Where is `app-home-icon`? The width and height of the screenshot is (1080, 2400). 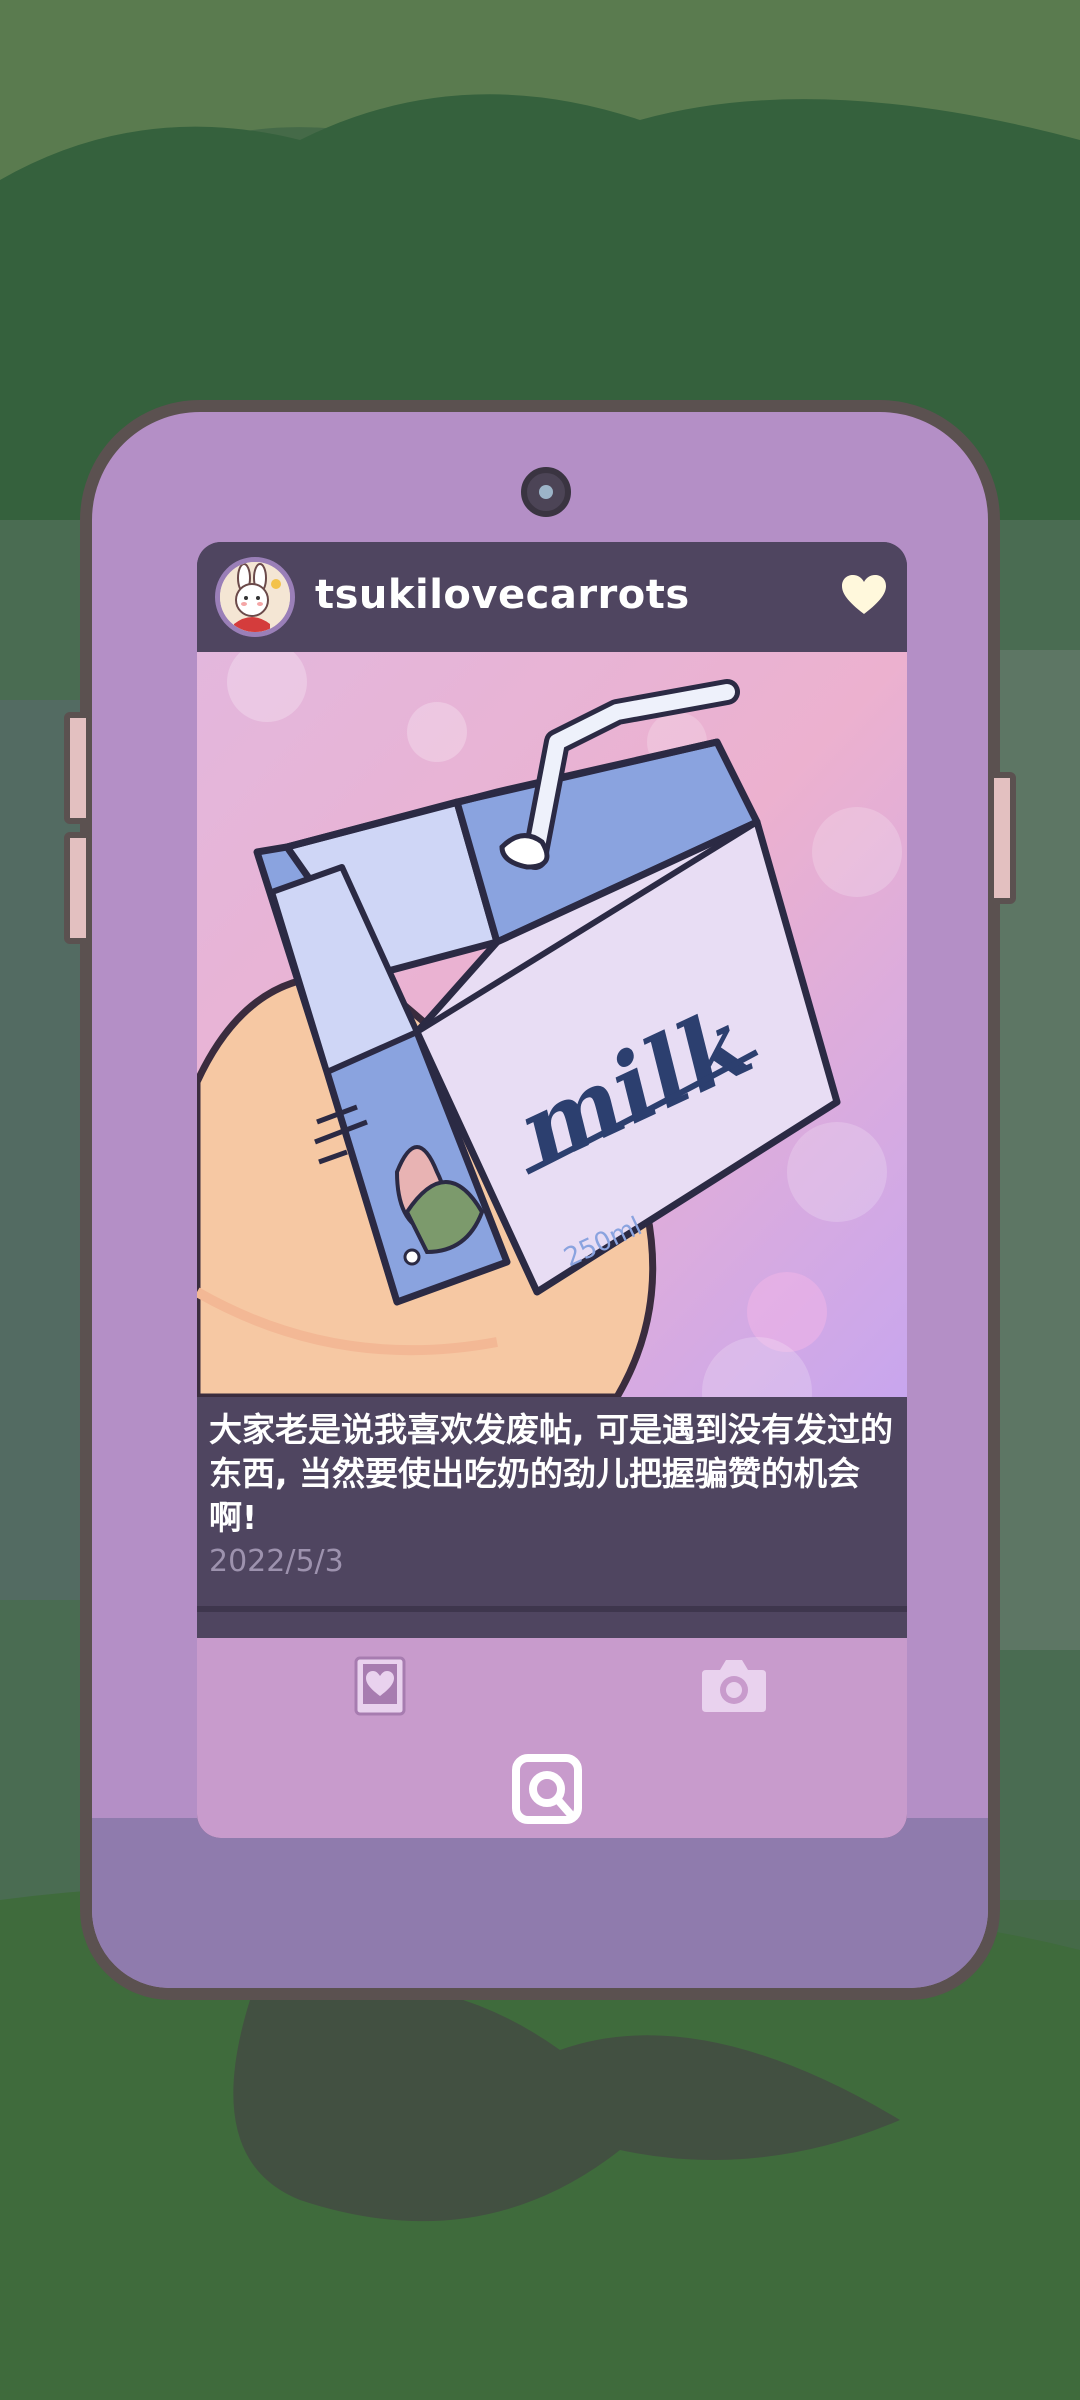 app-home-icon is located at coordinates (547, 1789).